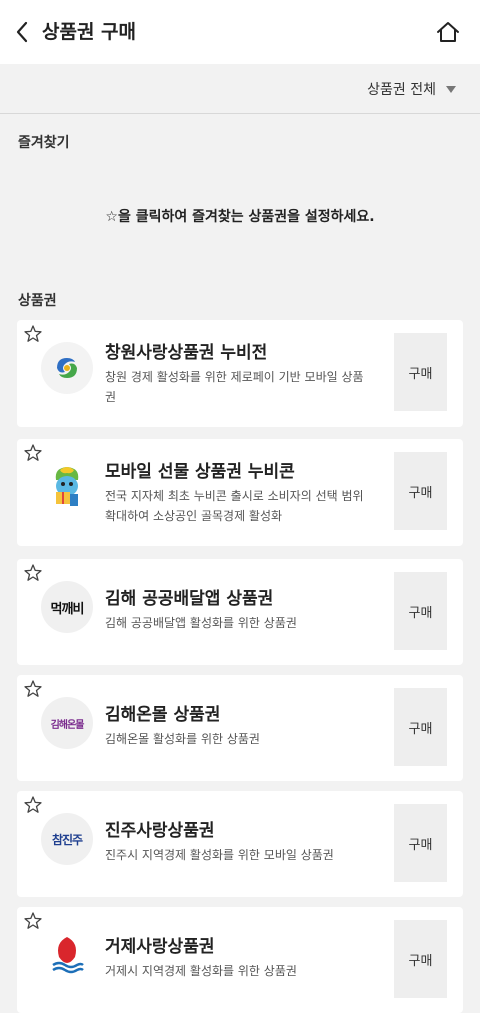  I want to click on filter-bar: 상품권 전체, so click(240, 89).